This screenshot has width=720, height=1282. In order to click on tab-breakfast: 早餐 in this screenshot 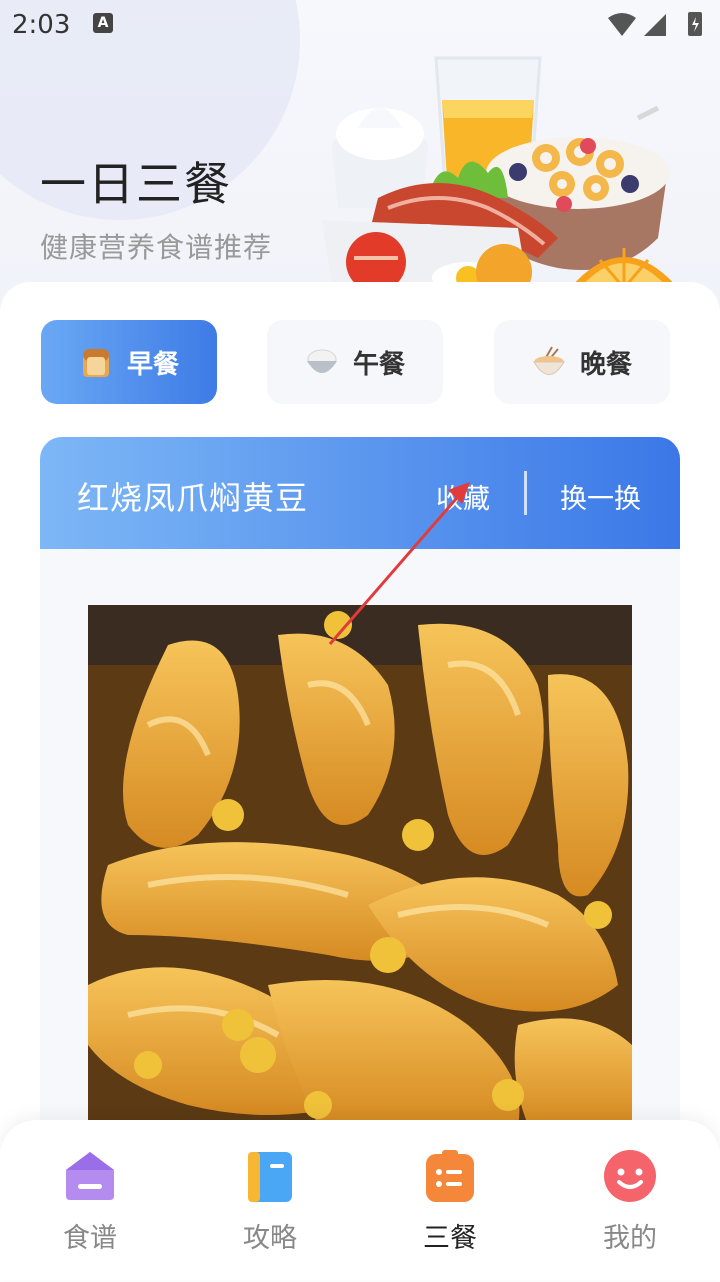, I will do `click(129, 362)`.